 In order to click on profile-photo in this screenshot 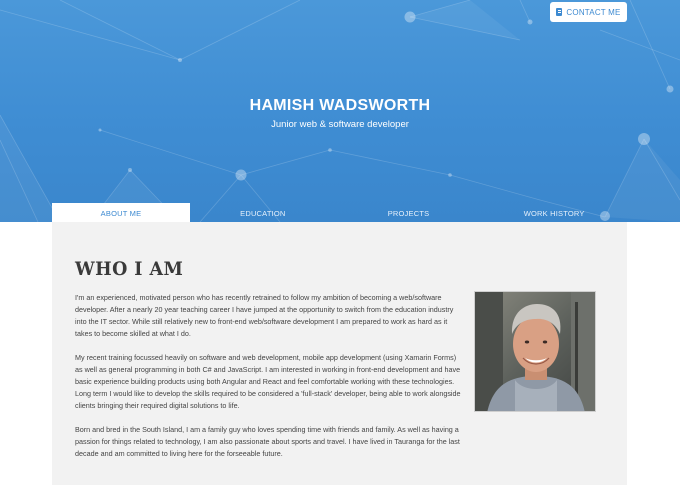, I will do `click(535, 351)`.